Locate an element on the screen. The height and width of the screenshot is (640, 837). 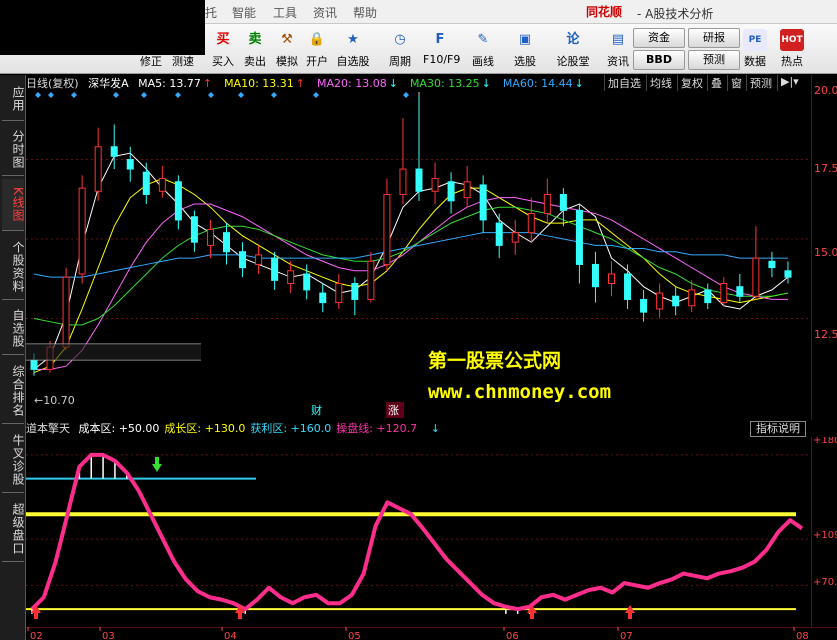
lock-button: 🔒 开户 is located at coordinates (317, 49).